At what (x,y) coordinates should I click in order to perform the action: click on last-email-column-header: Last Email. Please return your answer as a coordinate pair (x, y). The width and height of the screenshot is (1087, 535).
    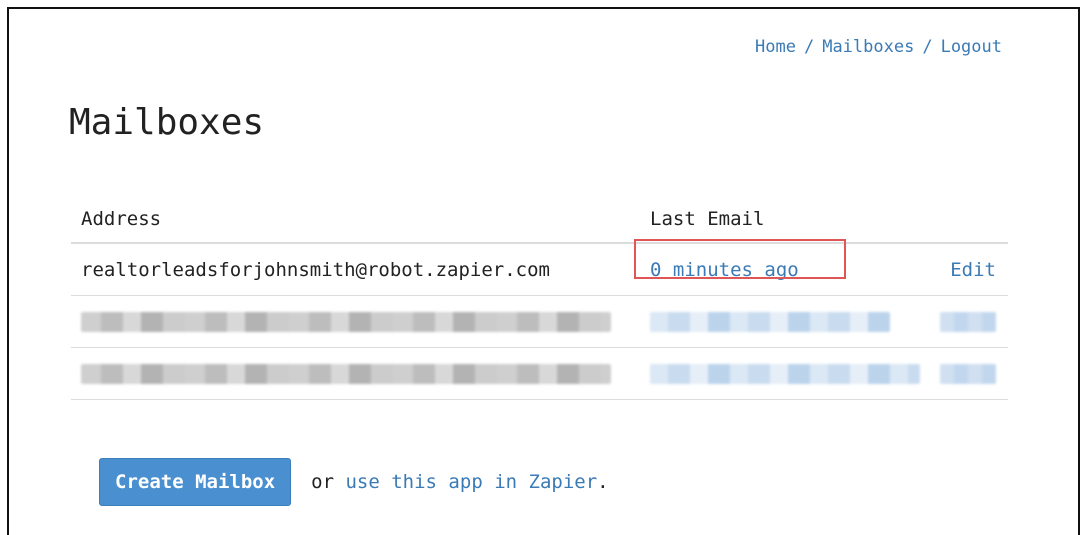
    Looking at the image, I should click on (707, 219).